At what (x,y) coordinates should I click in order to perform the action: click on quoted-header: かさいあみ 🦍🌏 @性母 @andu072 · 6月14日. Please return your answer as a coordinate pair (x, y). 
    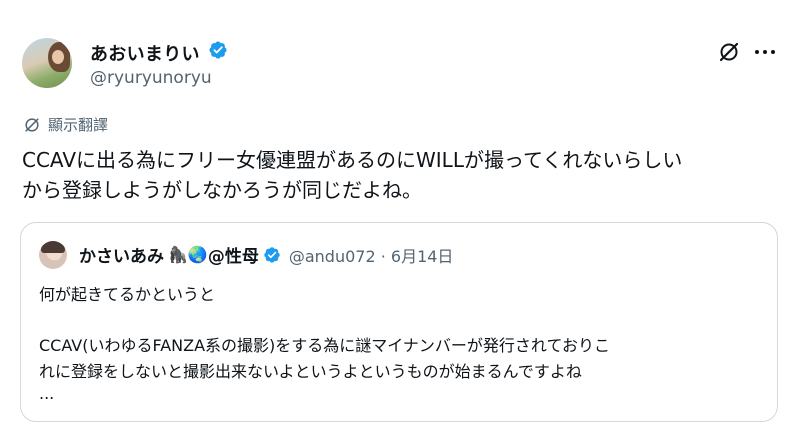
    Looking at the image, I should click on (266, 254).